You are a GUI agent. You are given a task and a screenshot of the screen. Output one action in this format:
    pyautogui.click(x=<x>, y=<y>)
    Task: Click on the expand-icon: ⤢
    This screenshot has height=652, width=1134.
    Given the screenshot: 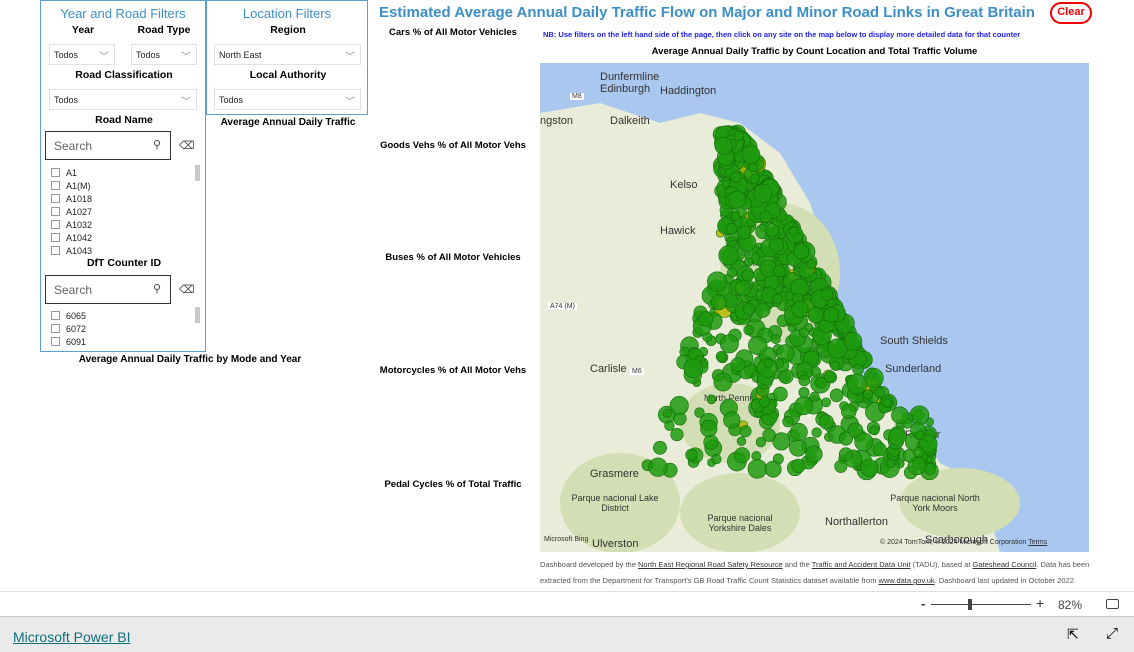 What is the action you would take?
    pyautogui.click(x=1112, y=633)
    